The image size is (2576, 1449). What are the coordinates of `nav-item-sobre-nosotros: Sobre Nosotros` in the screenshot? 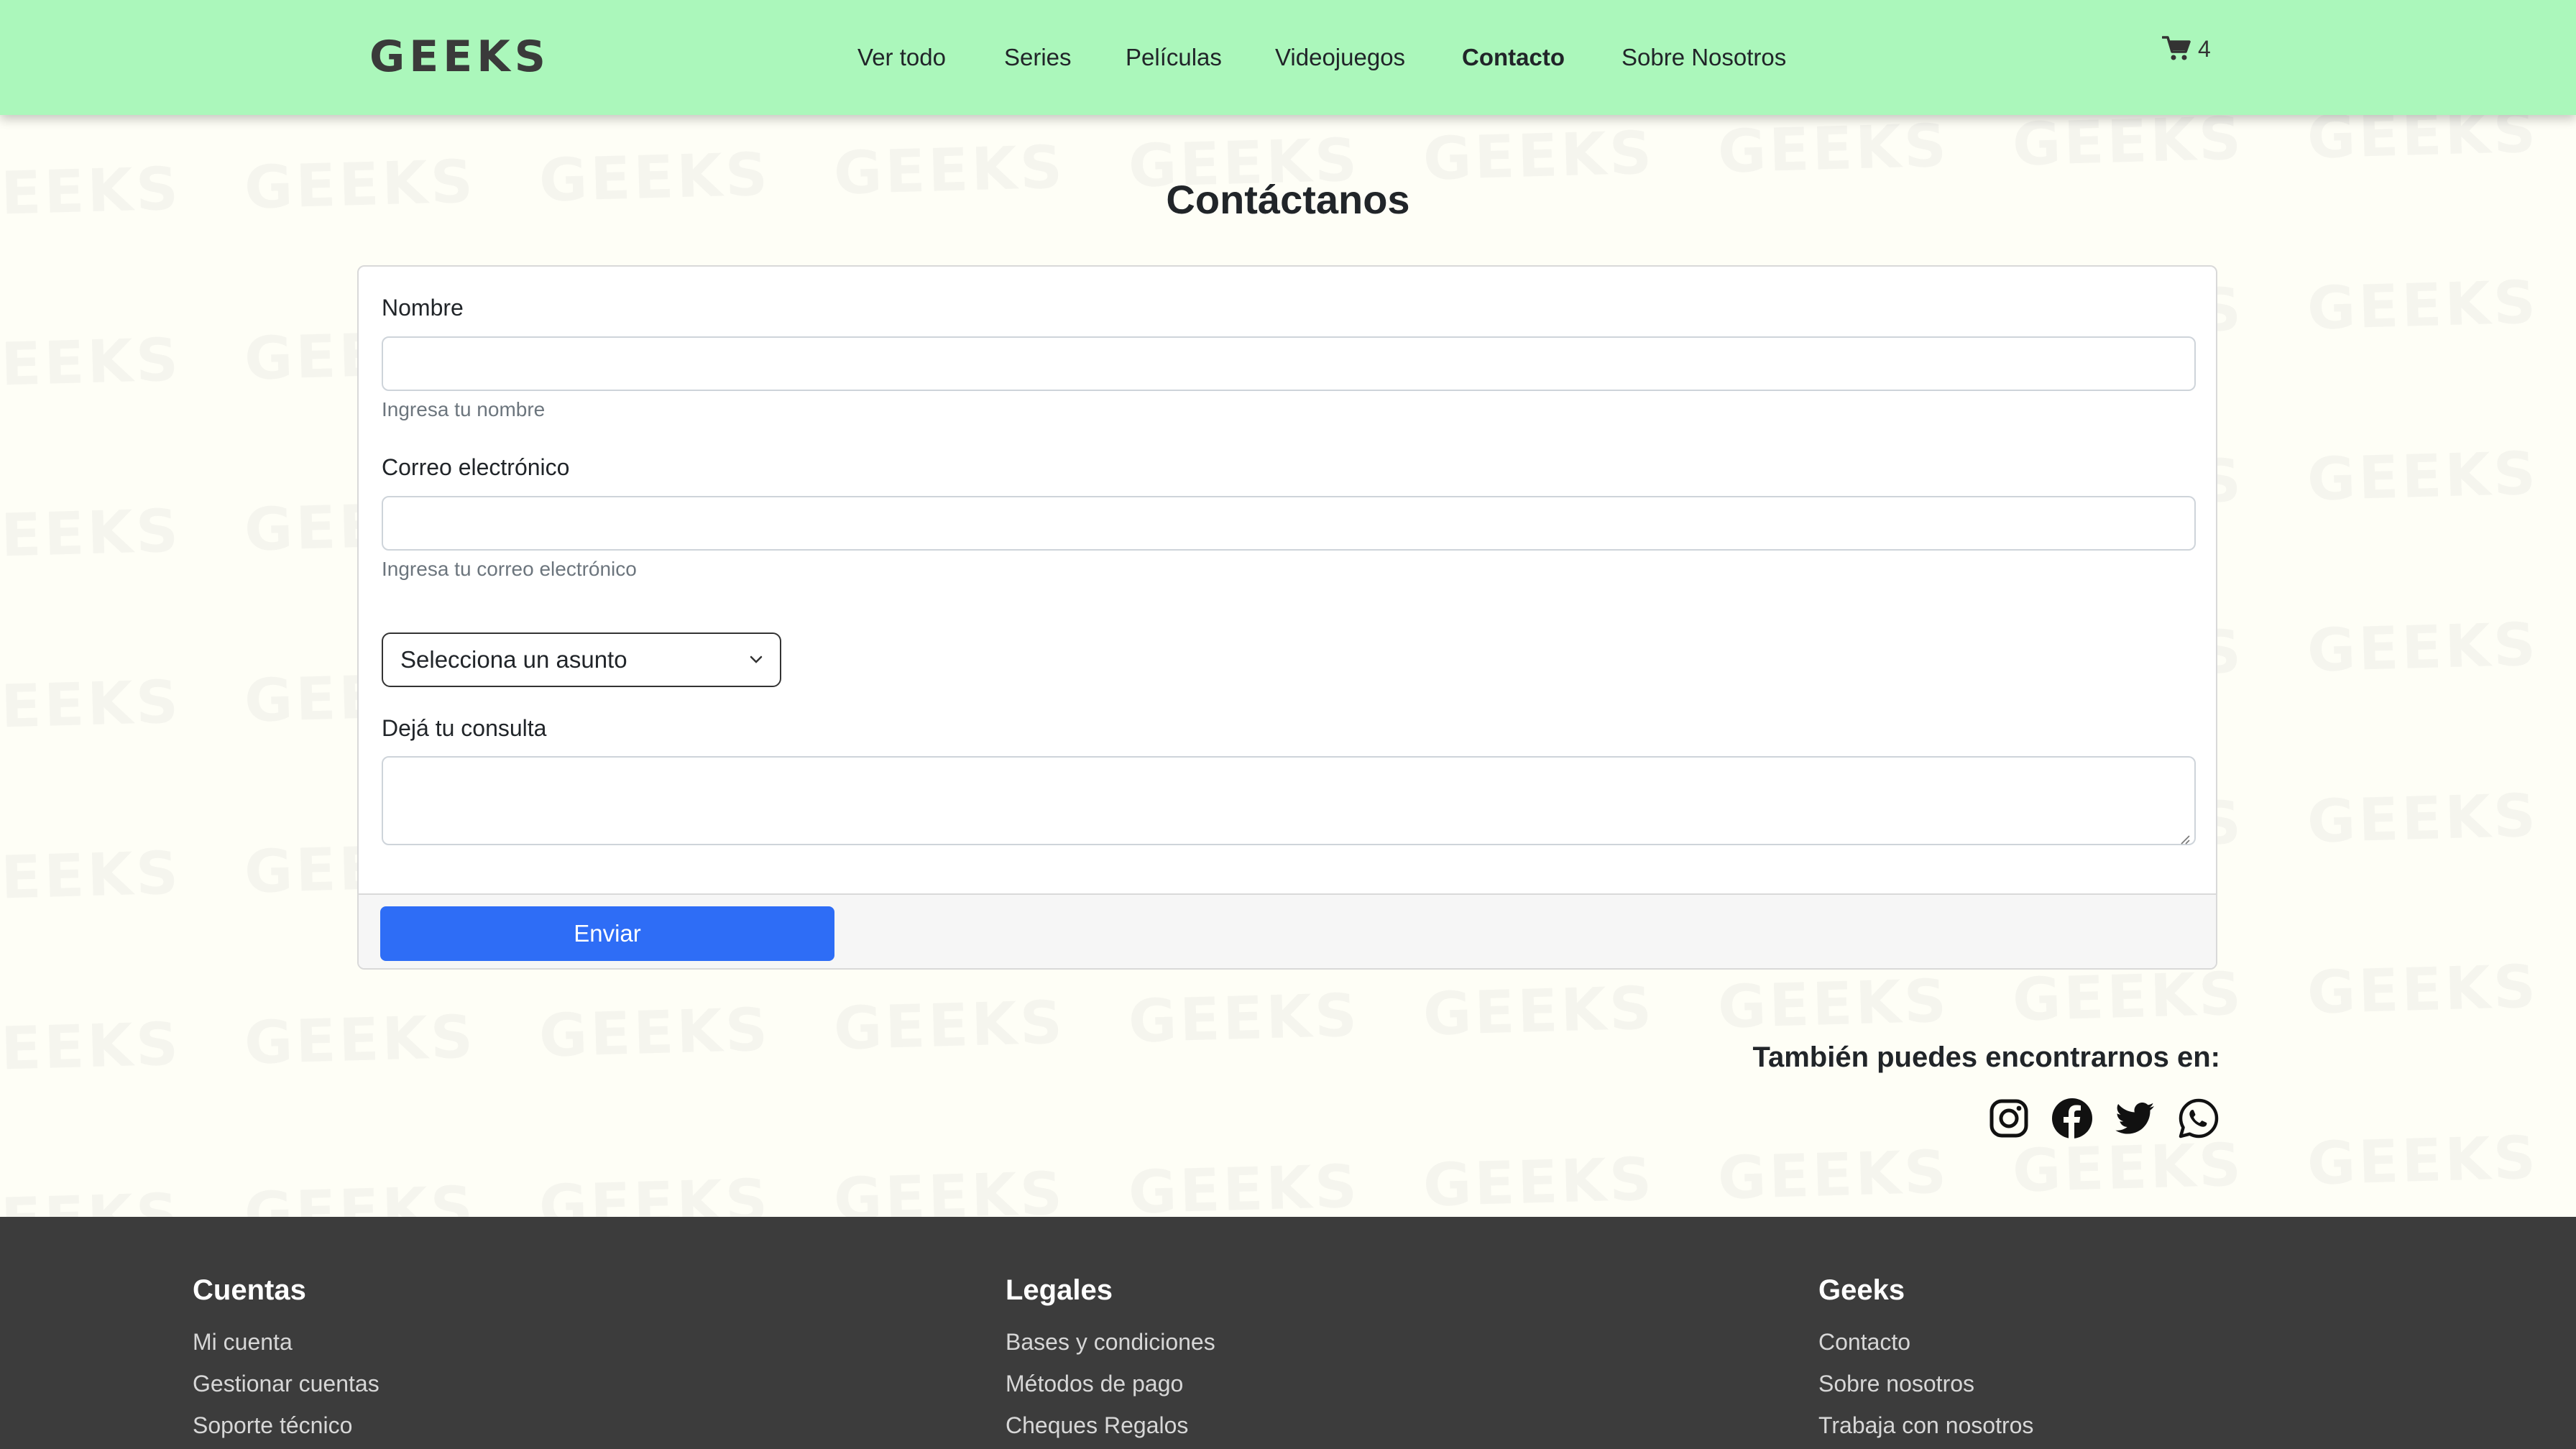 It's located at (1704, 57).